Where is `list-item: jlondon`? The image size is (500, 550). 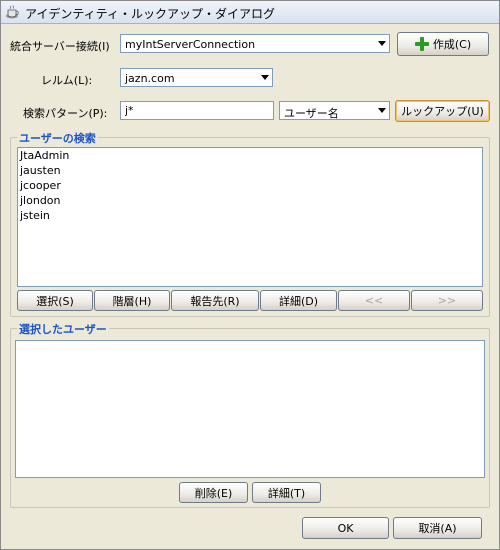 list-item: jlondon is located at coordinates (250, 200).